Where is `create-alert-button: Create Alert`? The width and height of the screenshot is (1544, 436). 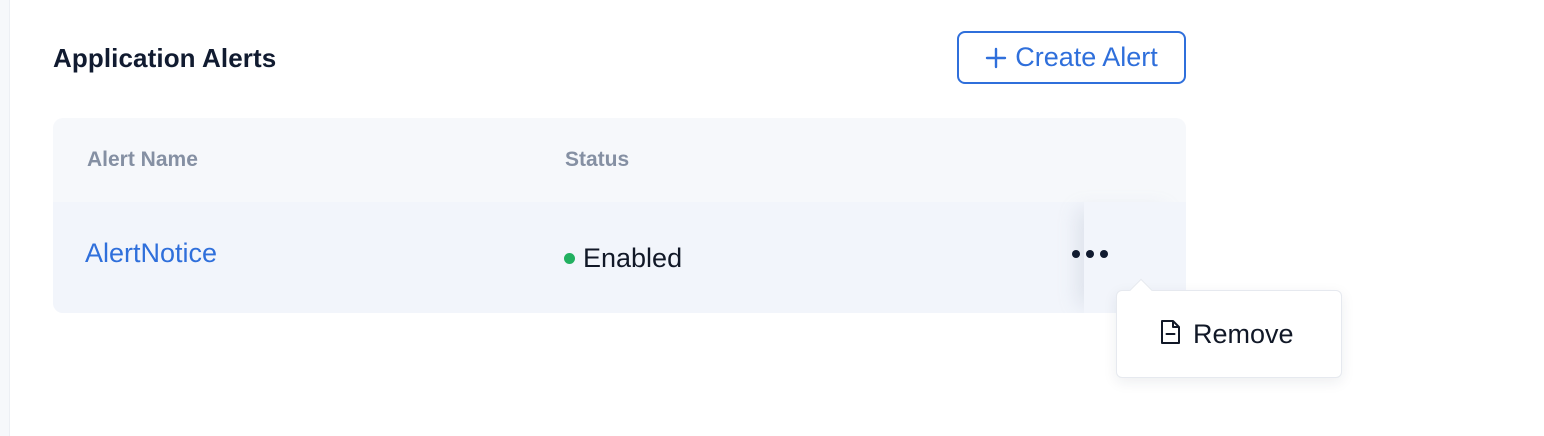
create-alert-button: Create Alert is located at coordinates (1071, 57).